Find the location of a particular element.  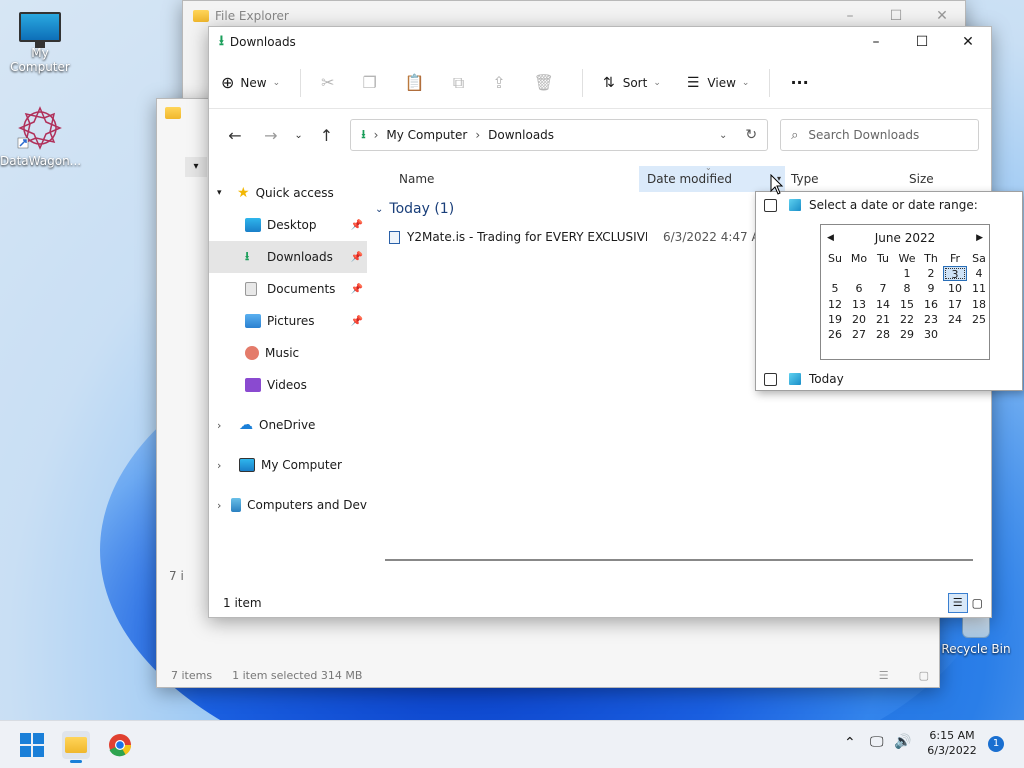

date-range-checkbox is located at coordinates (770, 205).